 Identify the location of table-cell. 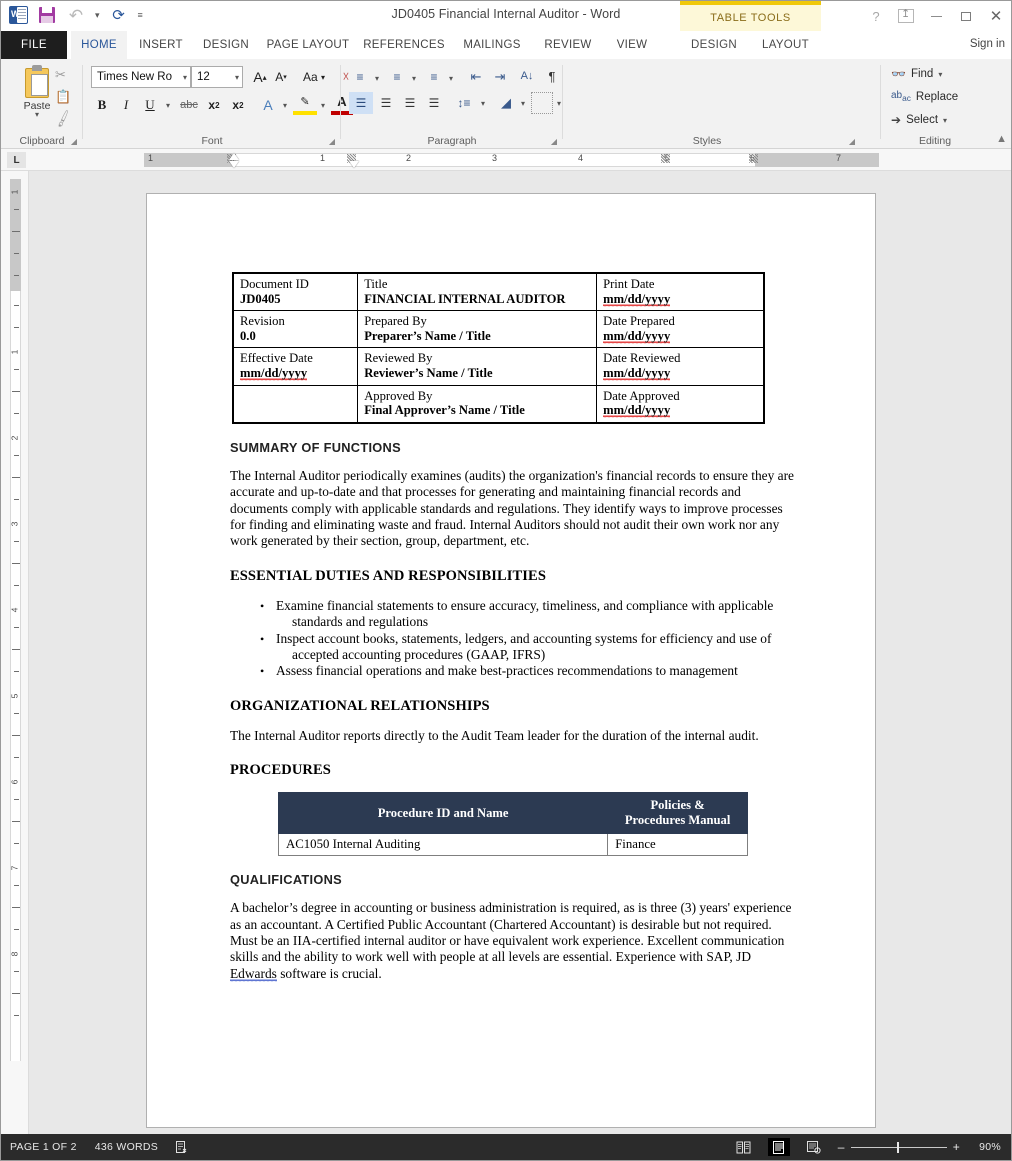
(295, 404).